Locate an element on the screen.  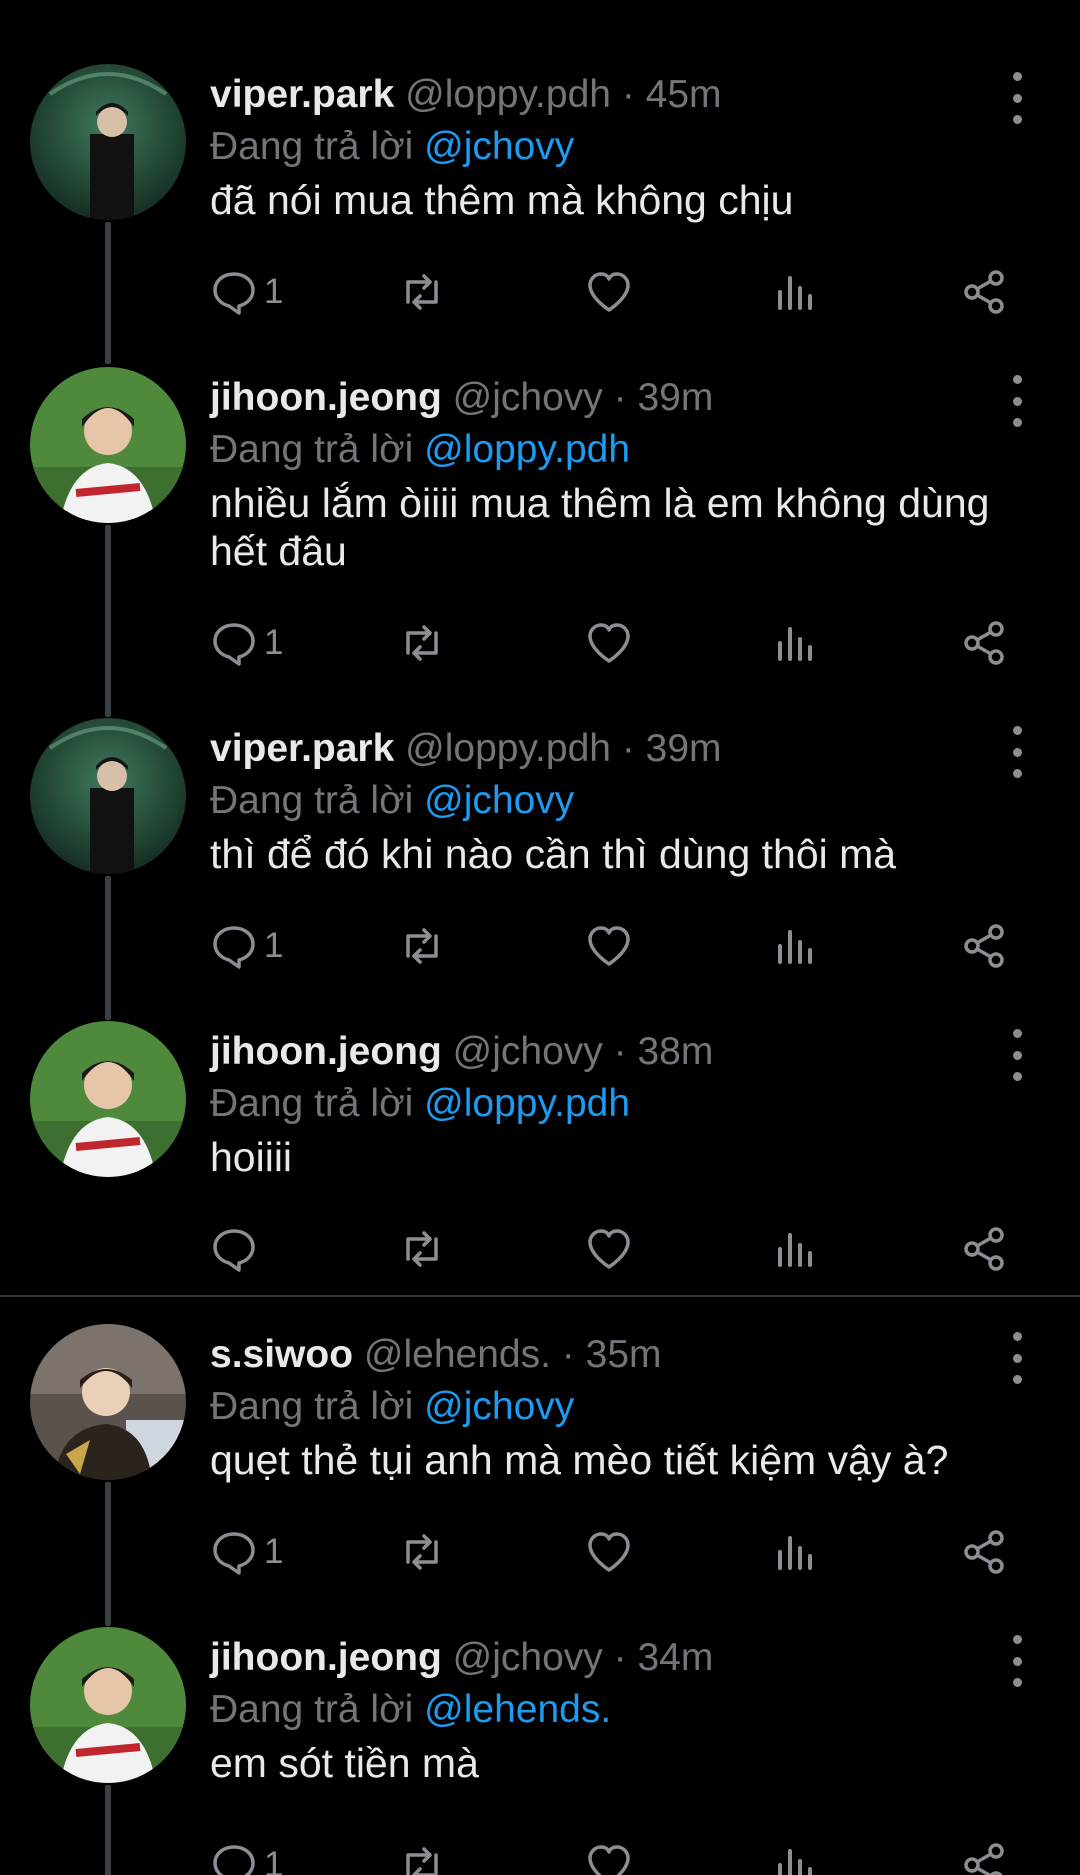
jihoon-avatar-photo is located at coordinates (108, 1705).